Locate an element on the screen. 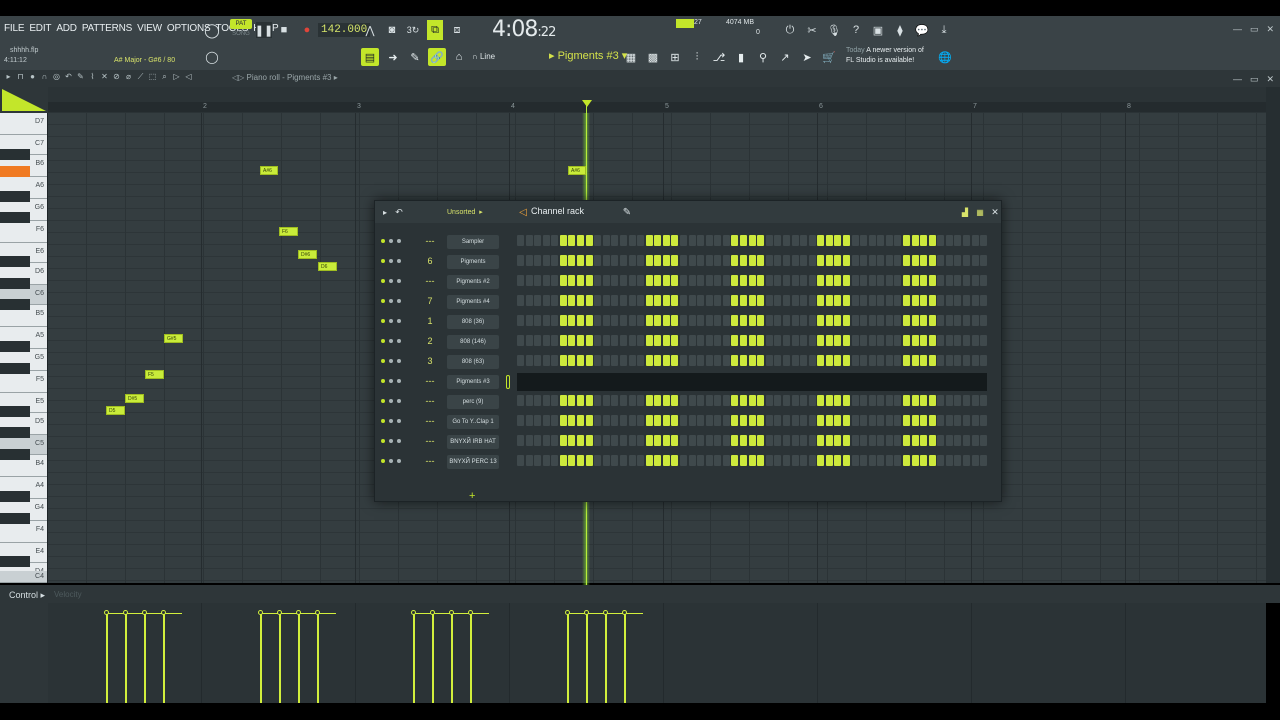  note: D#5 is located at coordinates (134, 398).